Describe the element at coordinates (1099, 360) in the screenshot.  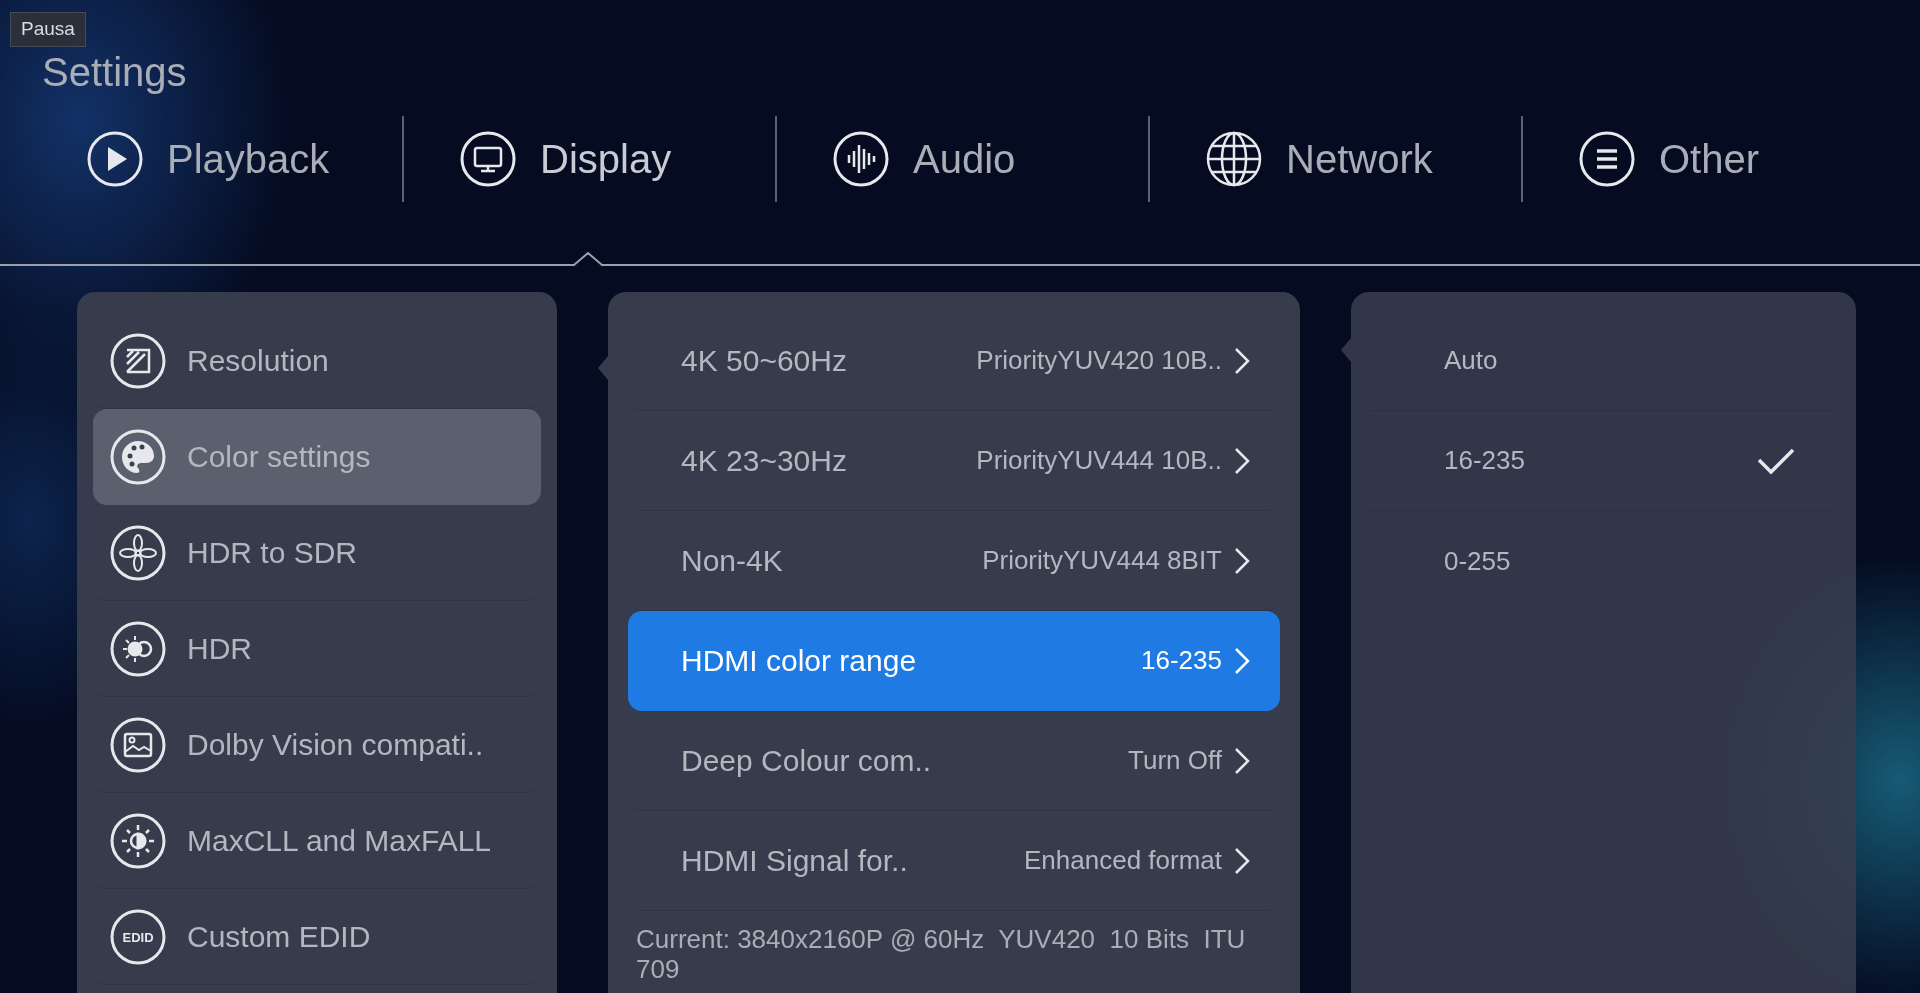
I see `option-value: PriorityYUV420 10B..` at that location.